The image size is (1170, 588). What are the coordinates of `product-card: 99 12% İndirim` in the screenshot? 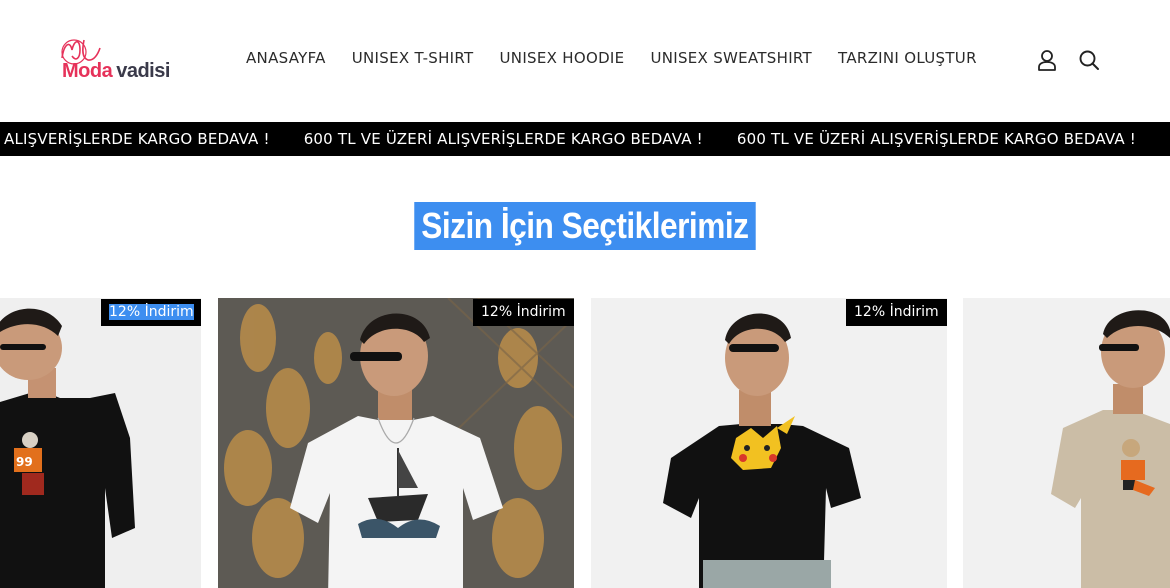 It's located at (100, 443).